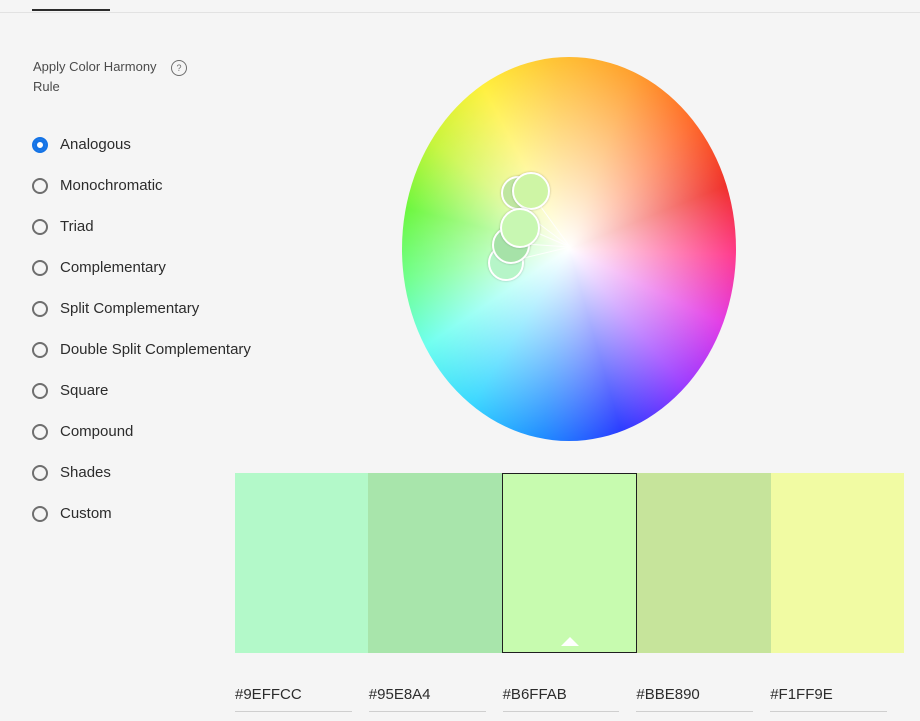  I want to click on rule-label: Custom, so click(86, 513).